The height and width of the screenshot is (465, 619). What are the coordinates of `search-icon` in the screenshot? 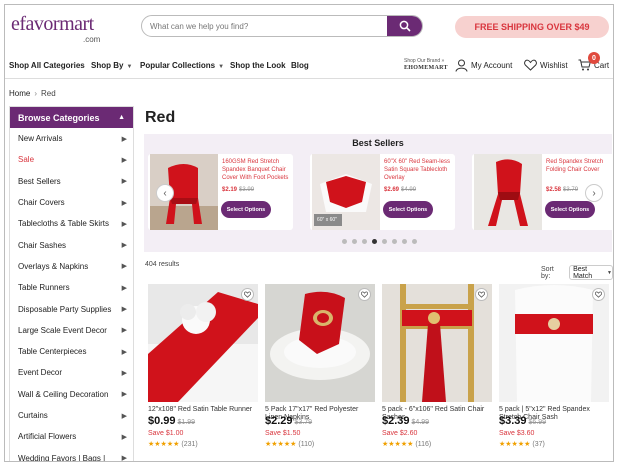 It's located at (405, 26).